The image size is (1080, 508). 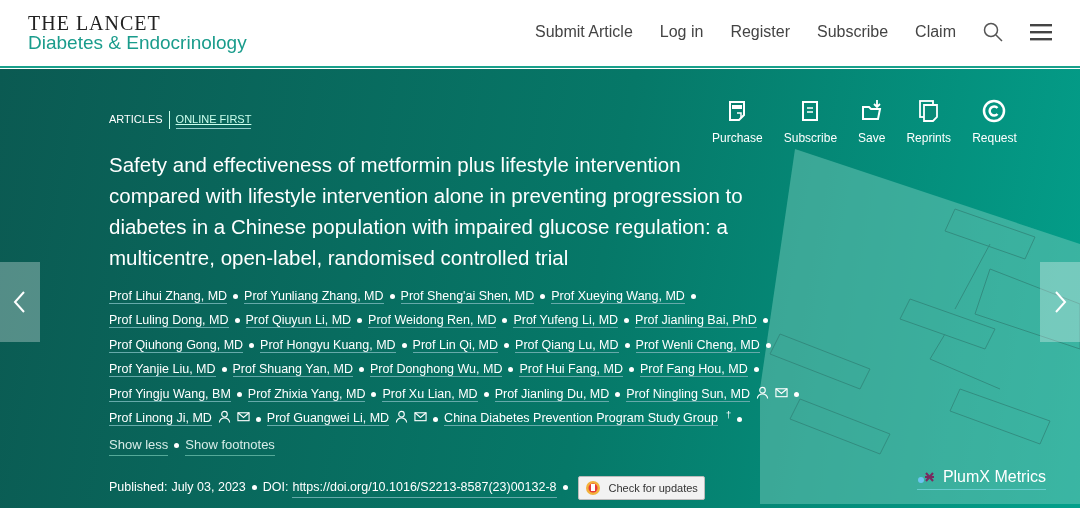 What do you see at coordinates (728, 414) in the screenshot?
I see `footnote-mark: †` at bounding box center [728, 414].